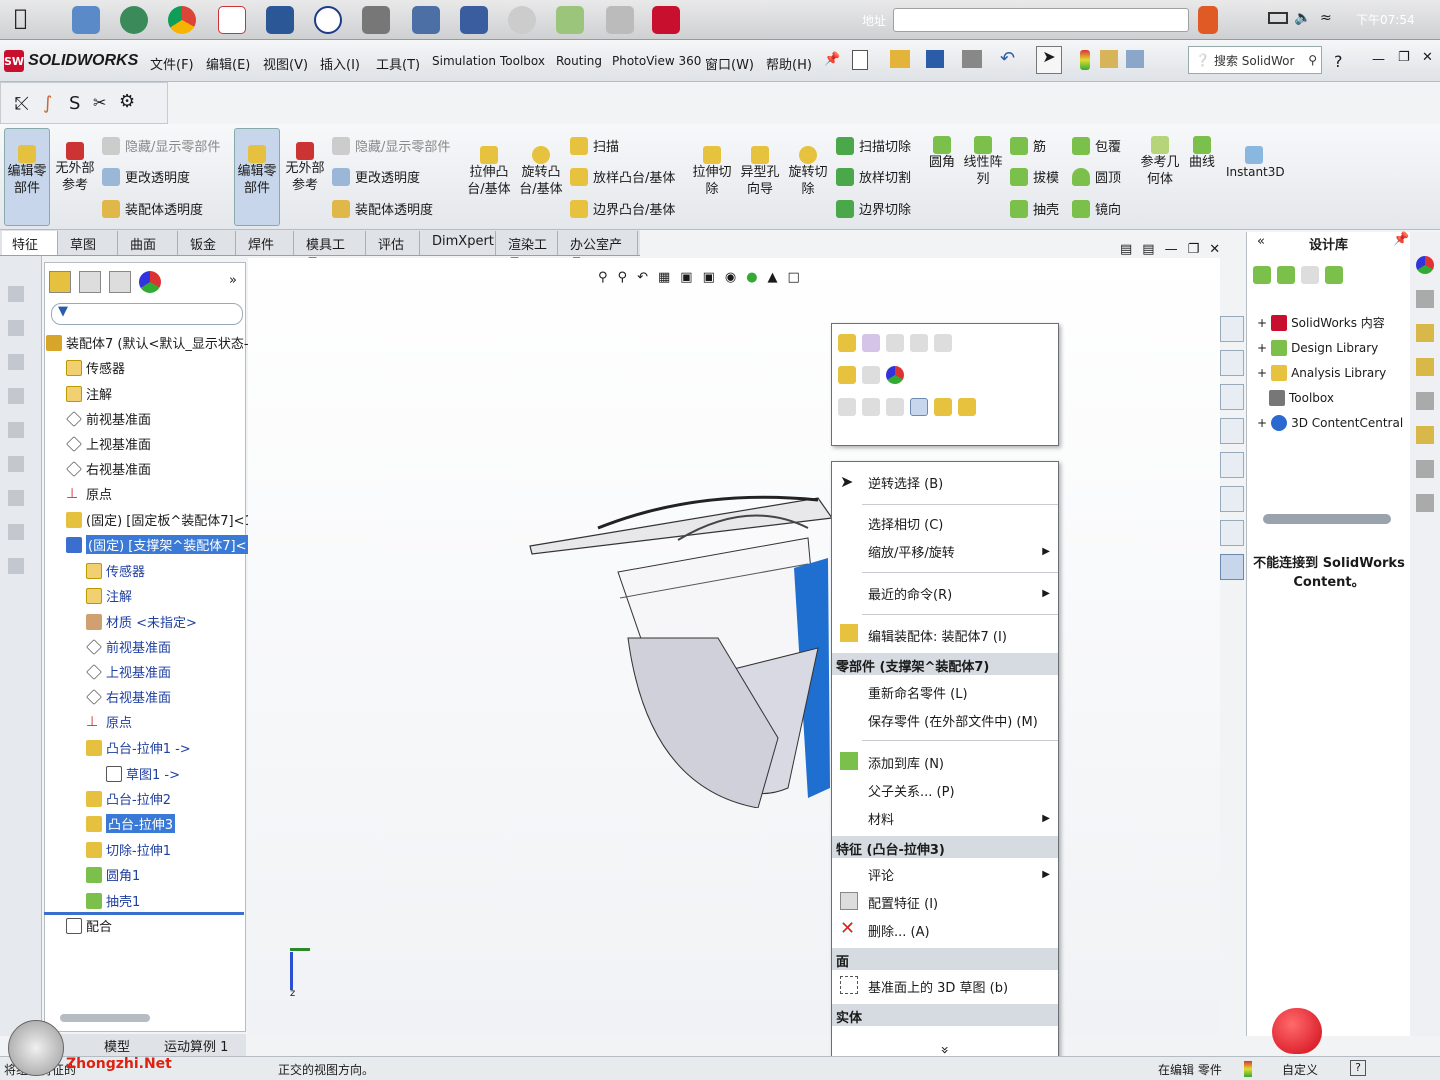 The width and height of the screenshot is (1440, 1080). I want to click on tree-item: 草图1 ->, so click(143, 773).